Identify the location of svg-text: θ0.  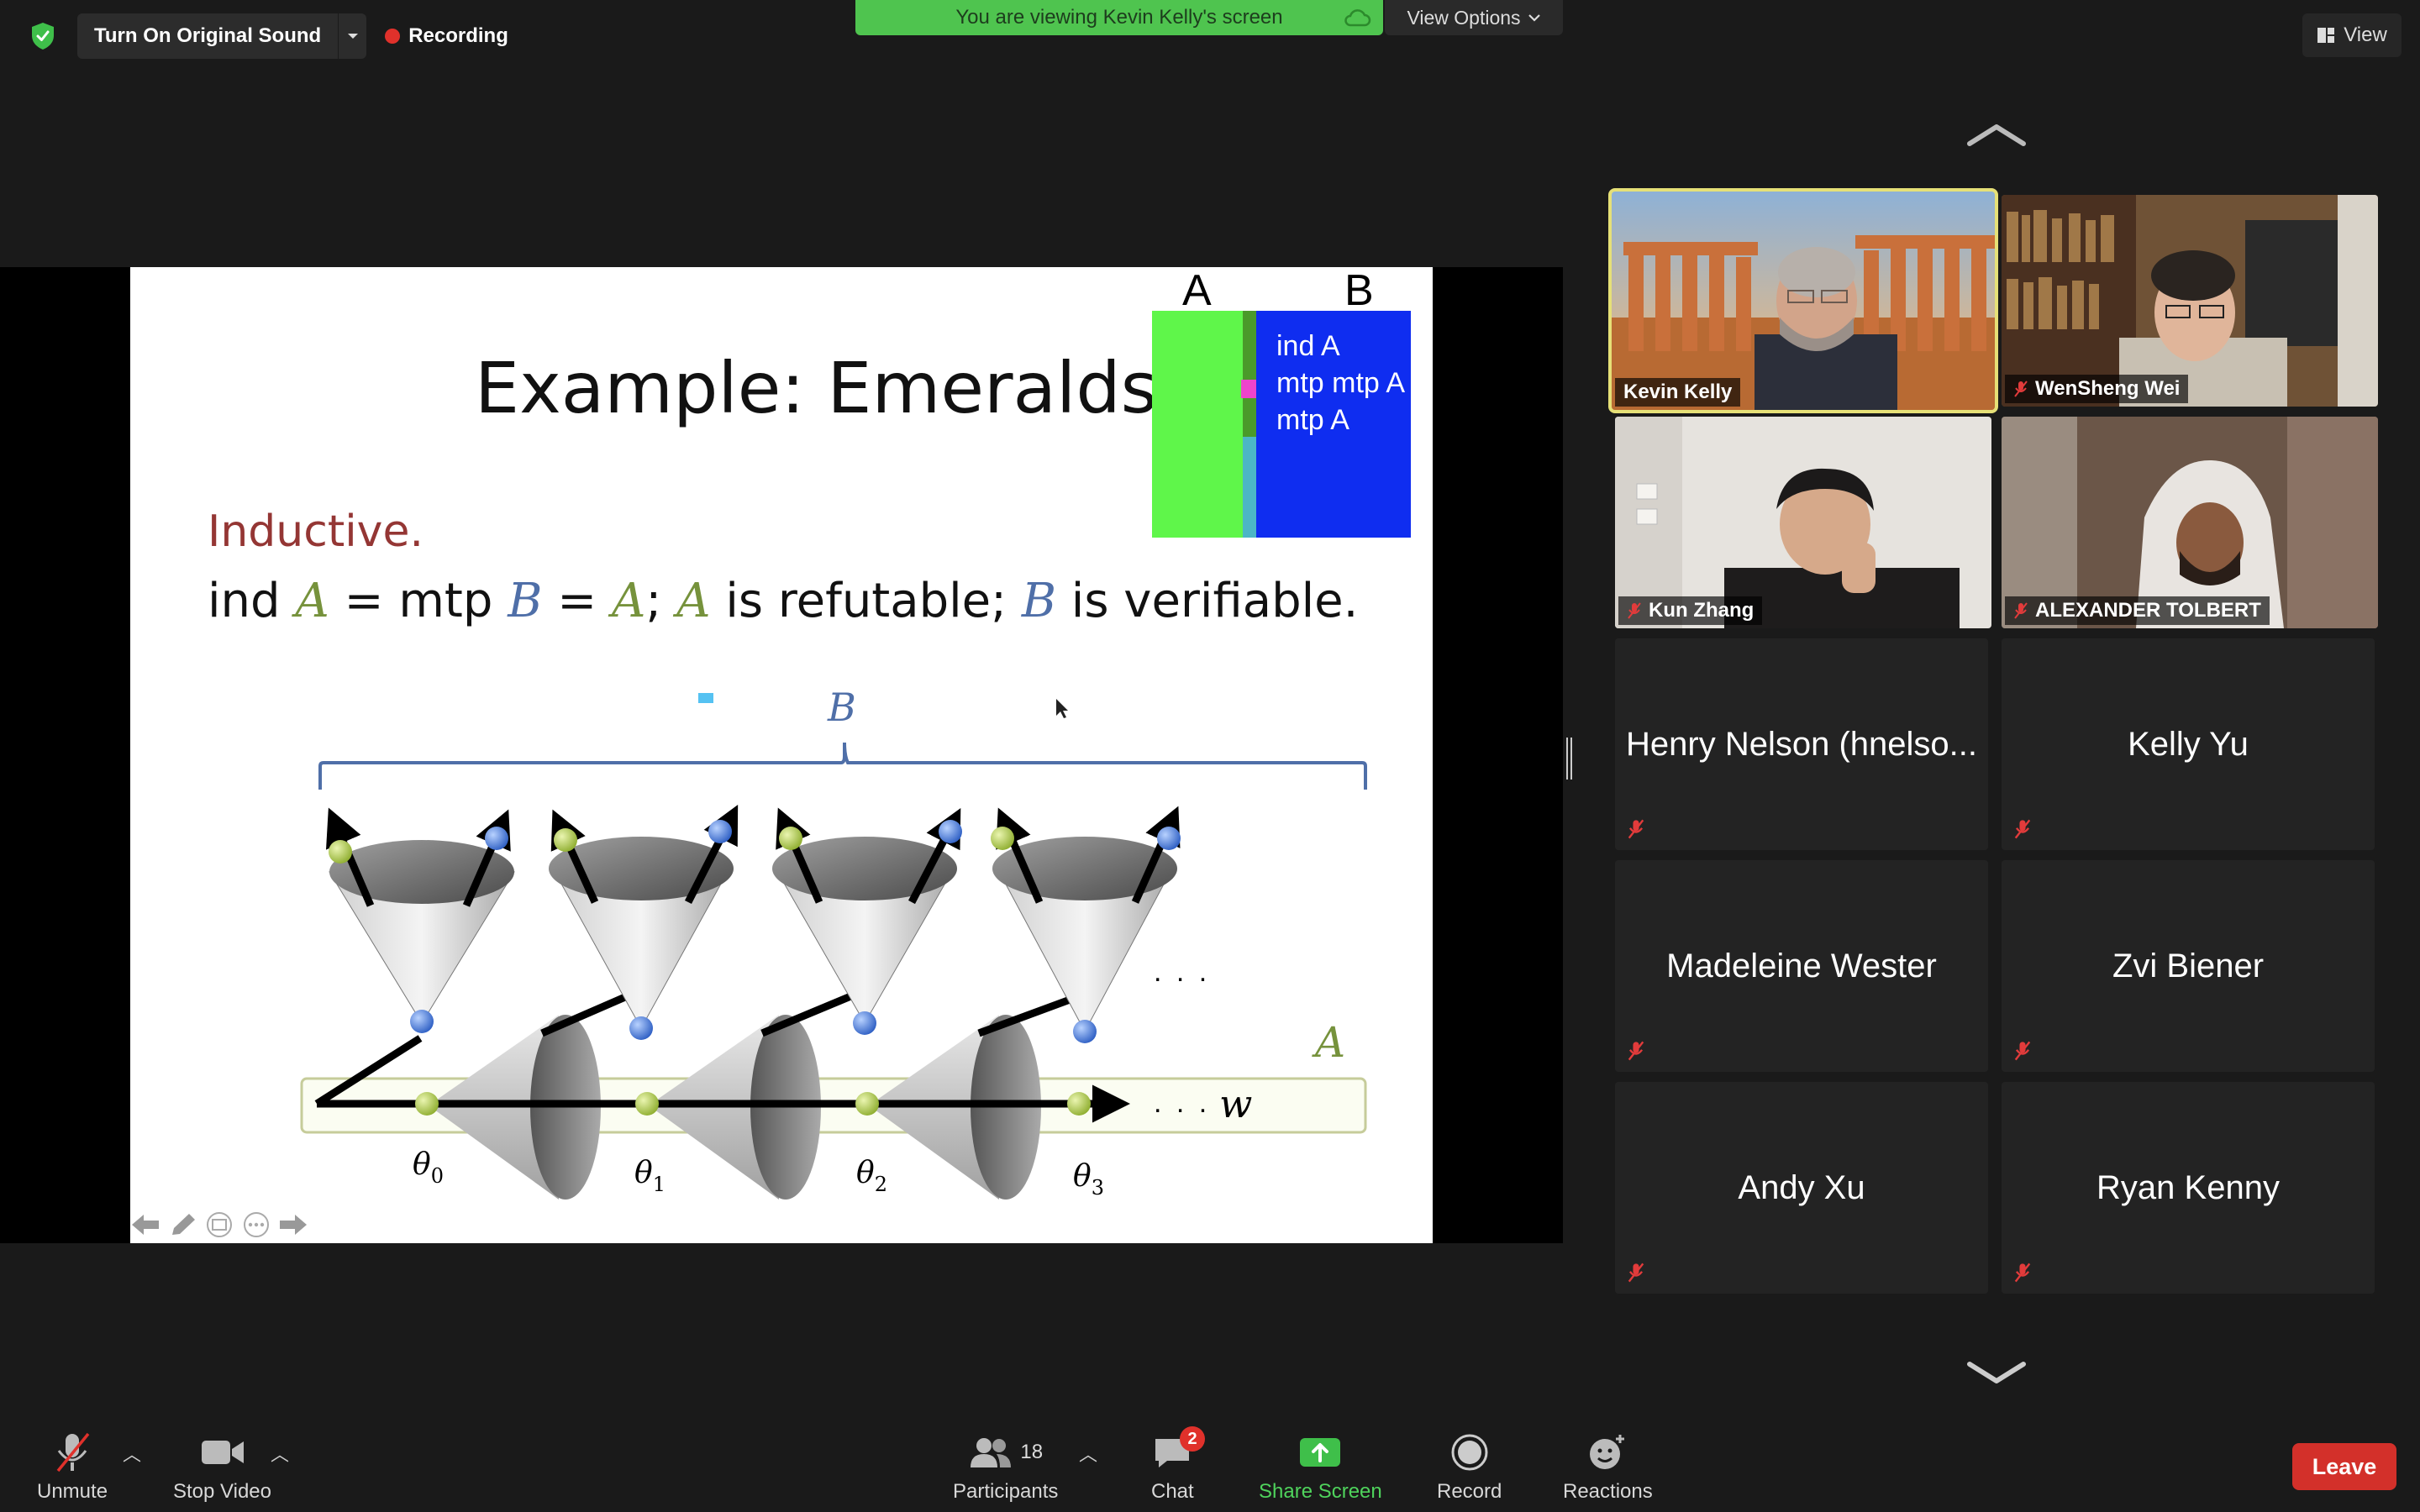
(428, 1167).